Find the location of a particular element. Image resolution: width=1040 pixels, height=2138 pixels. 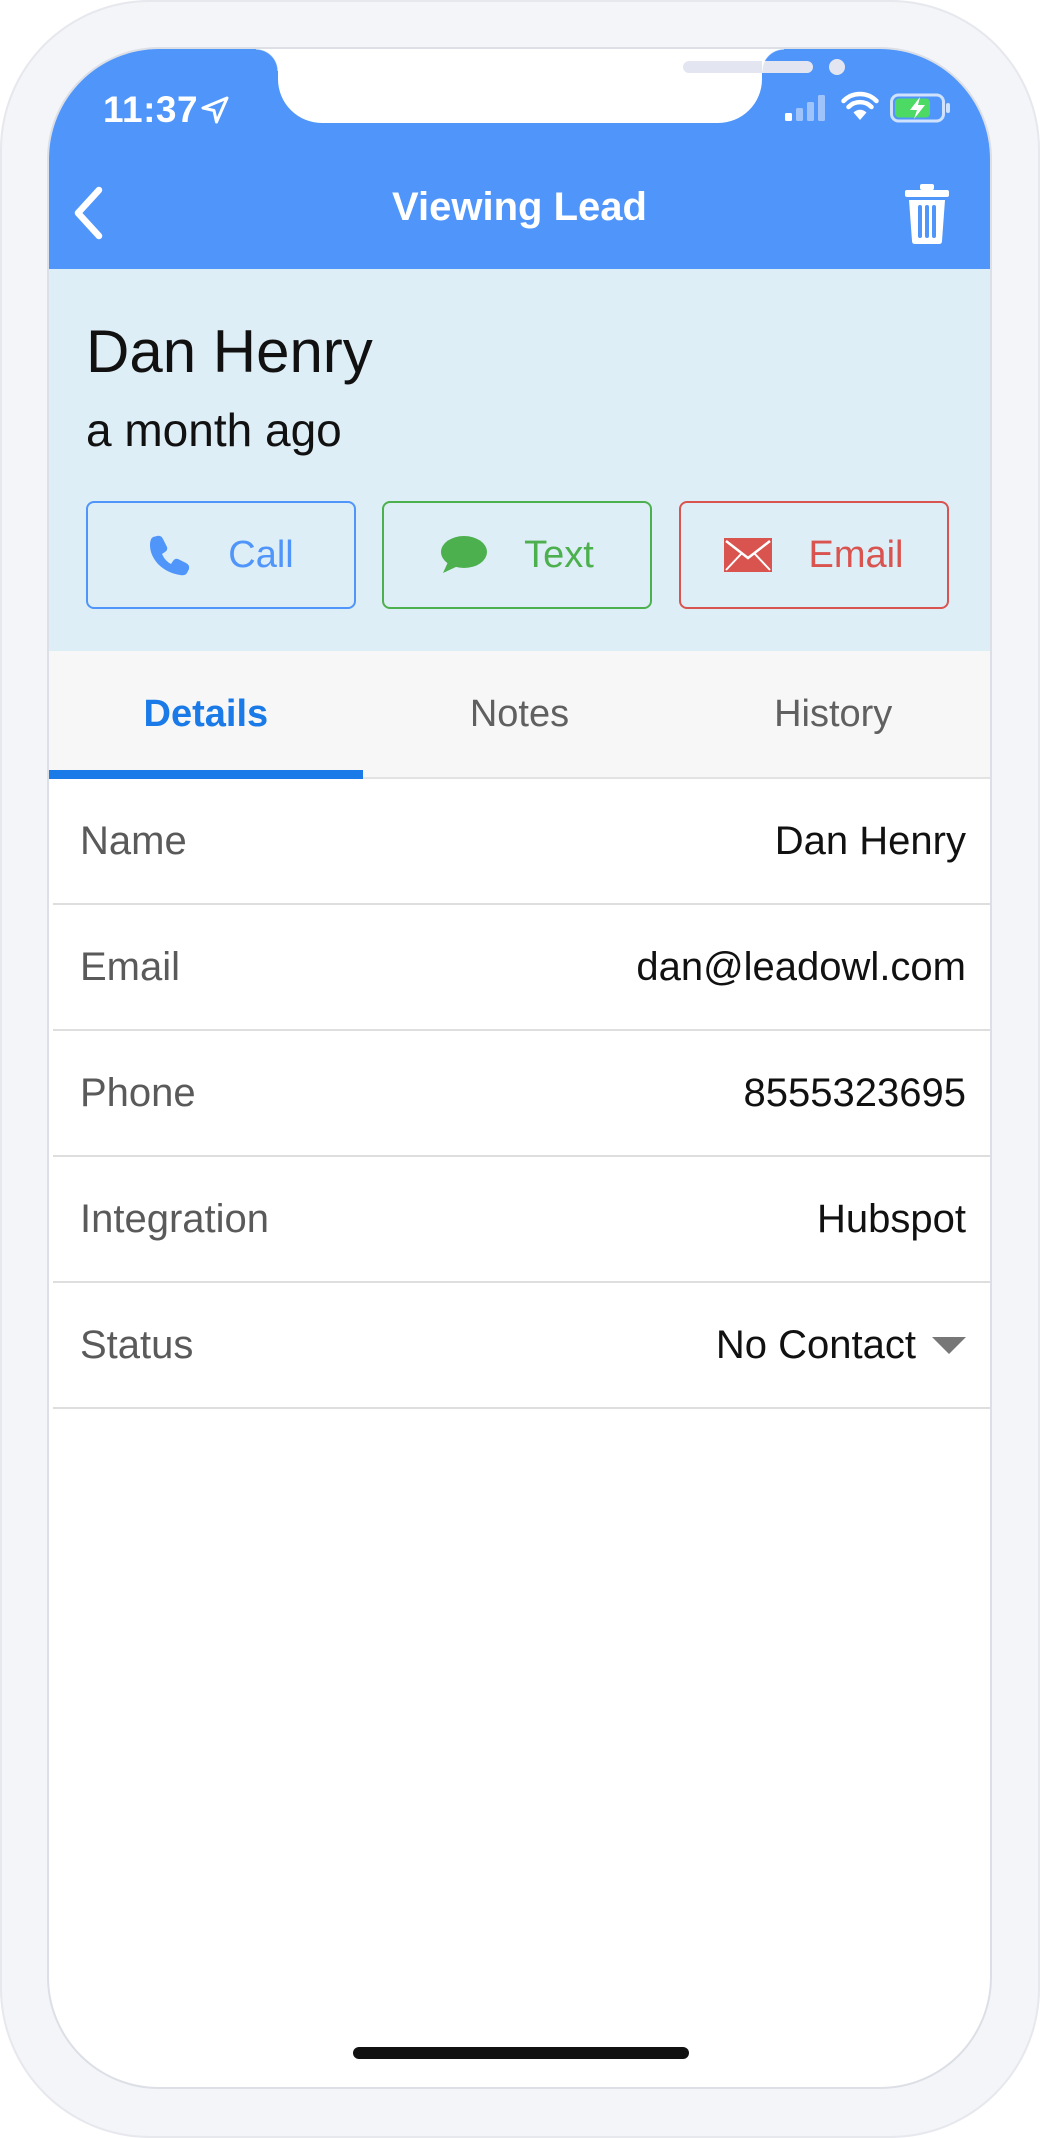

call-button-label: Call is located at coordinates (261, 554).